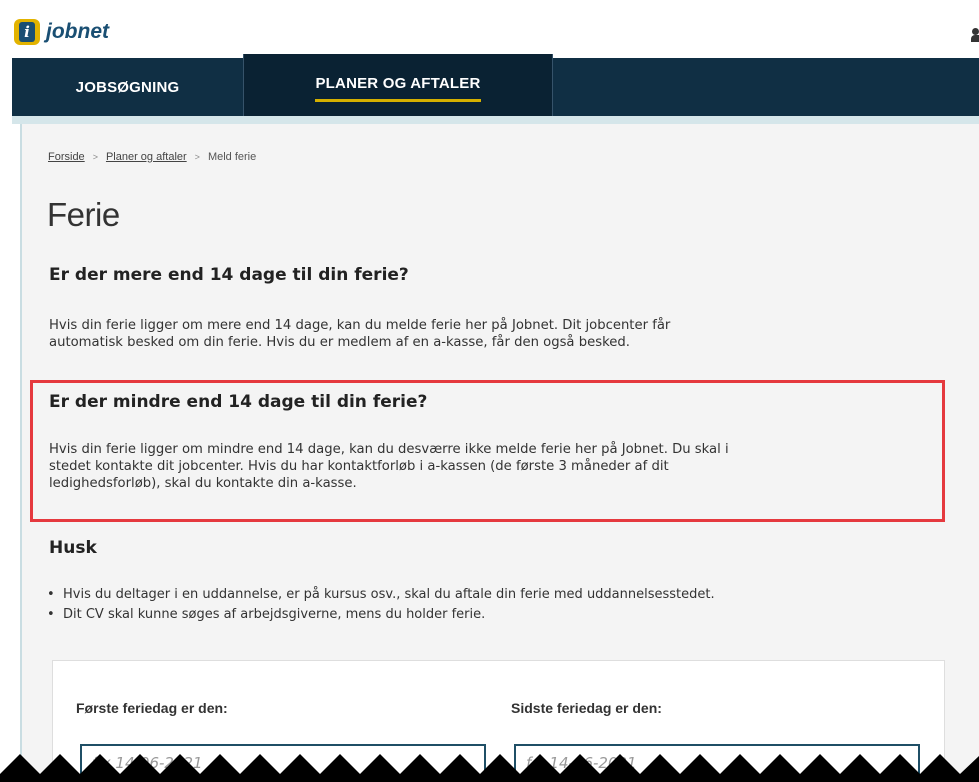  What do you see at coordinates (586, 708) in the screenshot?
I see `last-day-label: Sidste feriedag er den:` at bounding box center [586, 708].